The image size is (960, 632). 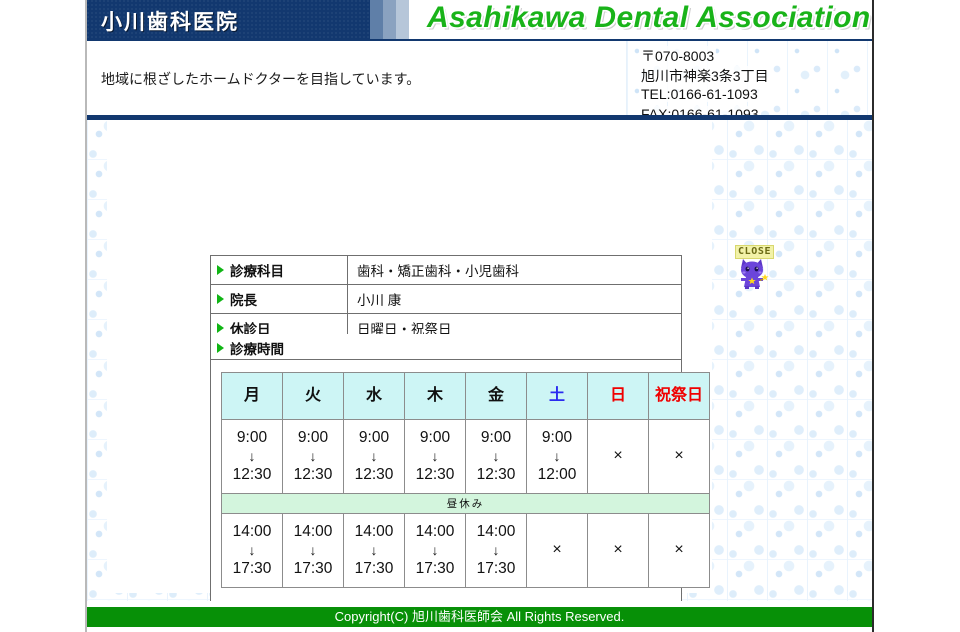 I want to click on clinic-tagline: 地域に根ざしたホームドクターを目指しています。, so click(x=261, y=79).